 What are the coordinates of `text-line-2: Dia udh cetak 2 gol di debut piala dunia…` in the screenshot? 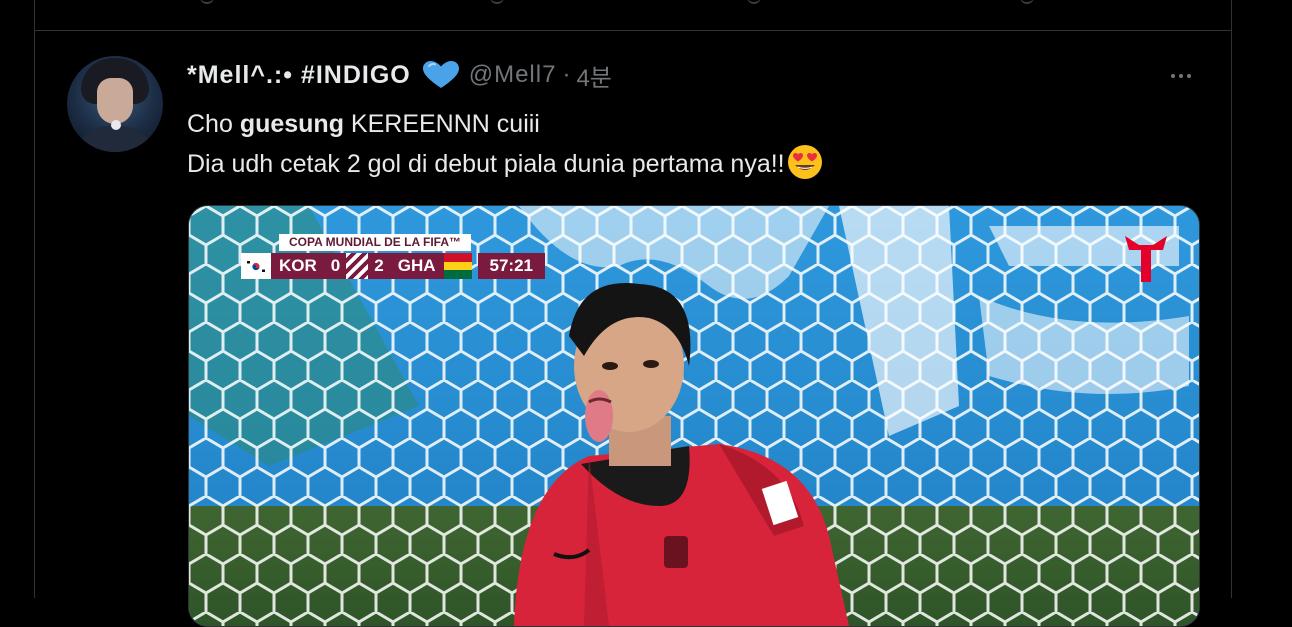 It's located at (486, 164).